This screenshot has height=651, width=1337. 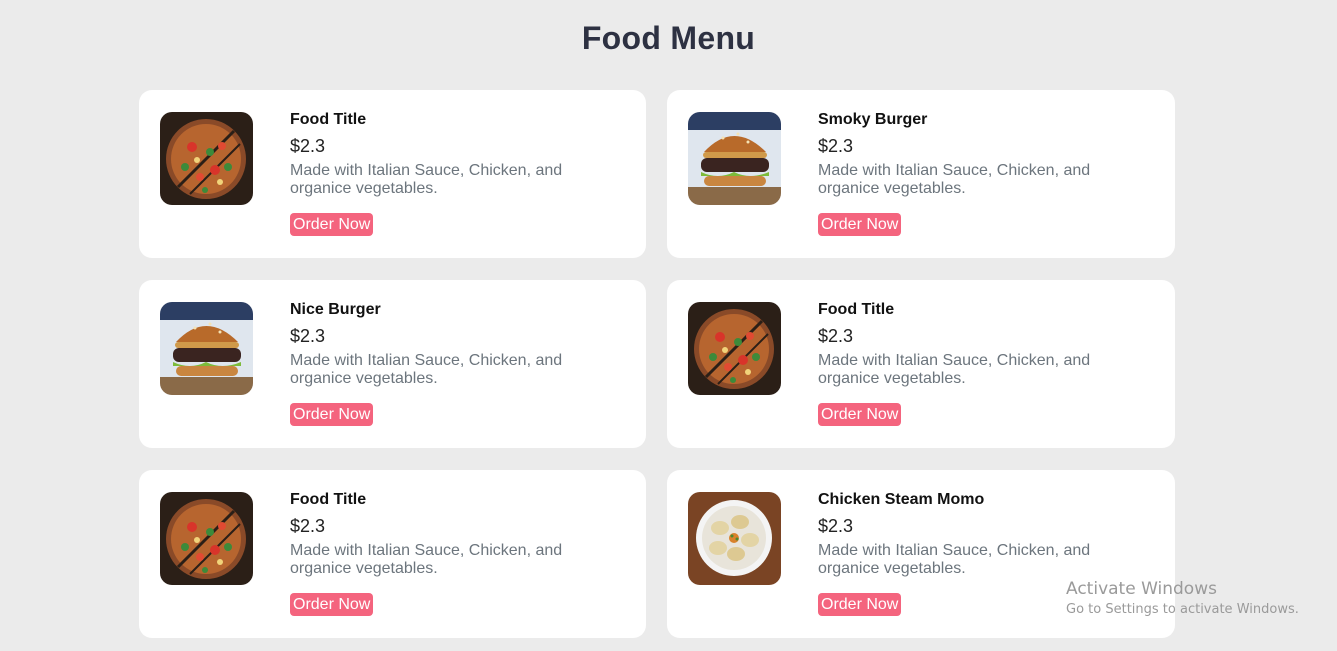 I want to click on food-title: Smoky Burger, so click(x=873, y=119).